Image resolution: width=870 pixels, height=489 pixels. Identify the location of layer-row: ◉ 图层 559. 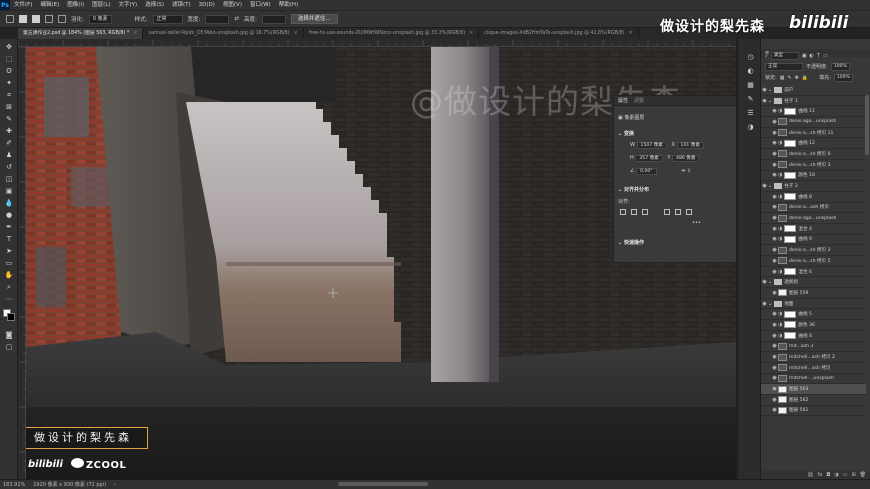
(813, 293).